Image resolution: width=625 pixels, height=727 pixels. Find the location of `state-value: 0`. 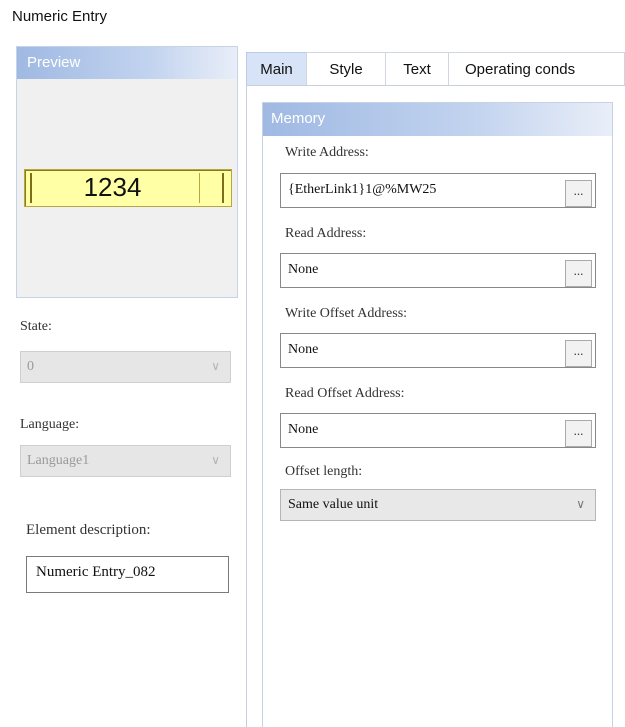

state-value: 0 is located at coordinates (30, 366).